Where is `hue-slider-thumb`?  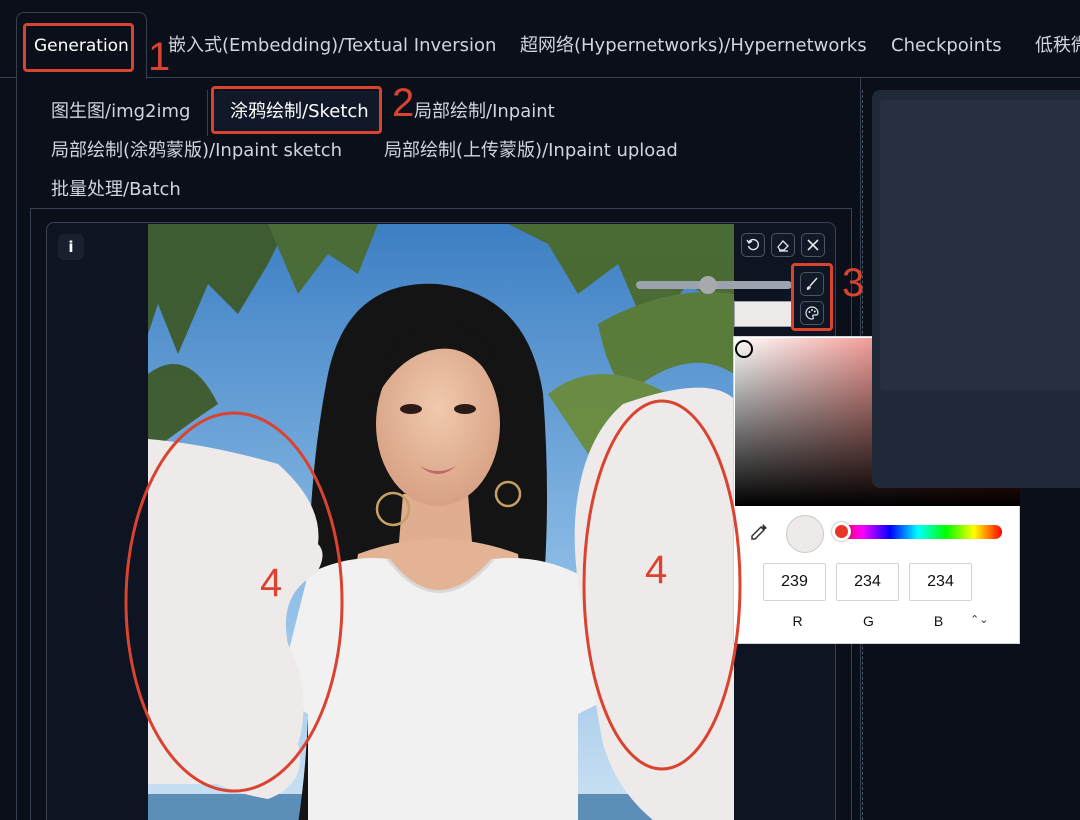
hue-slider-thumb is located at coordinates (841, 531).